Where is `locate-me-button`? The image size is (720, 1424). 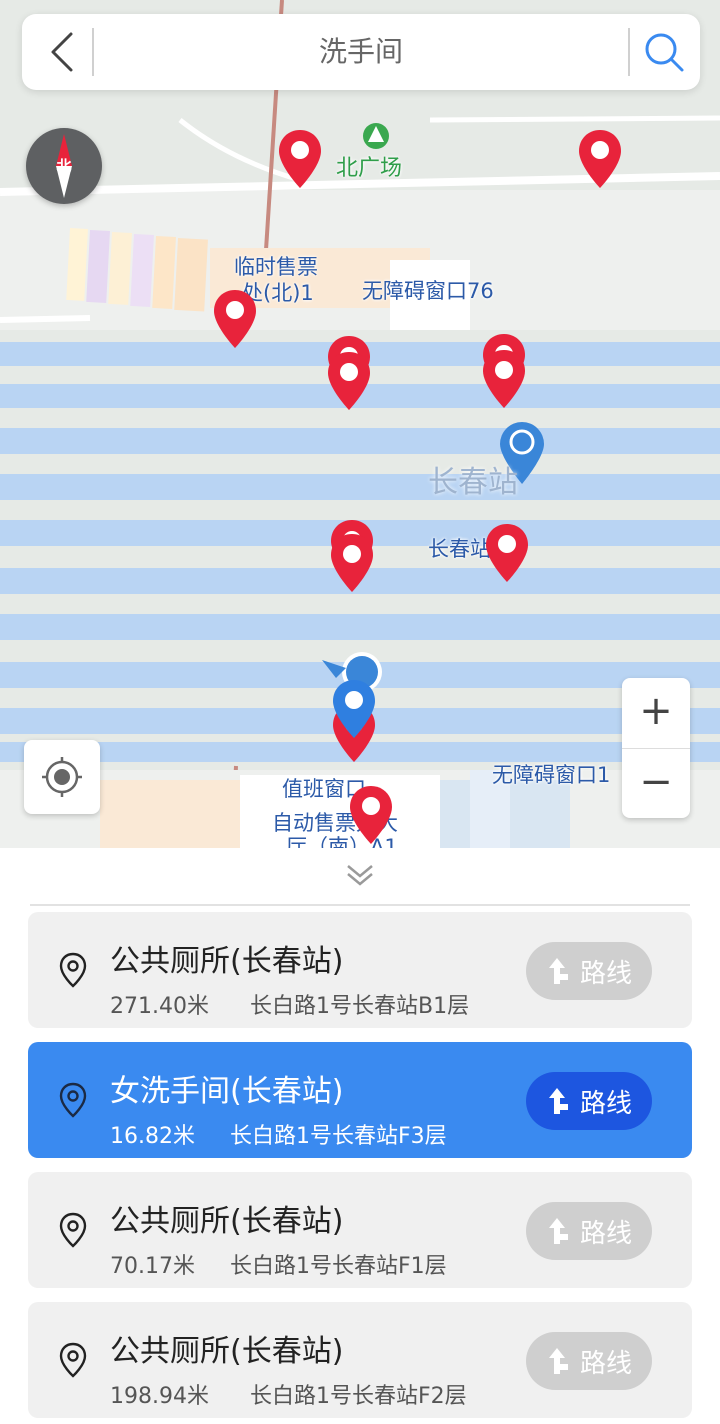 locate-me-button is located at coordinates (62, 777).